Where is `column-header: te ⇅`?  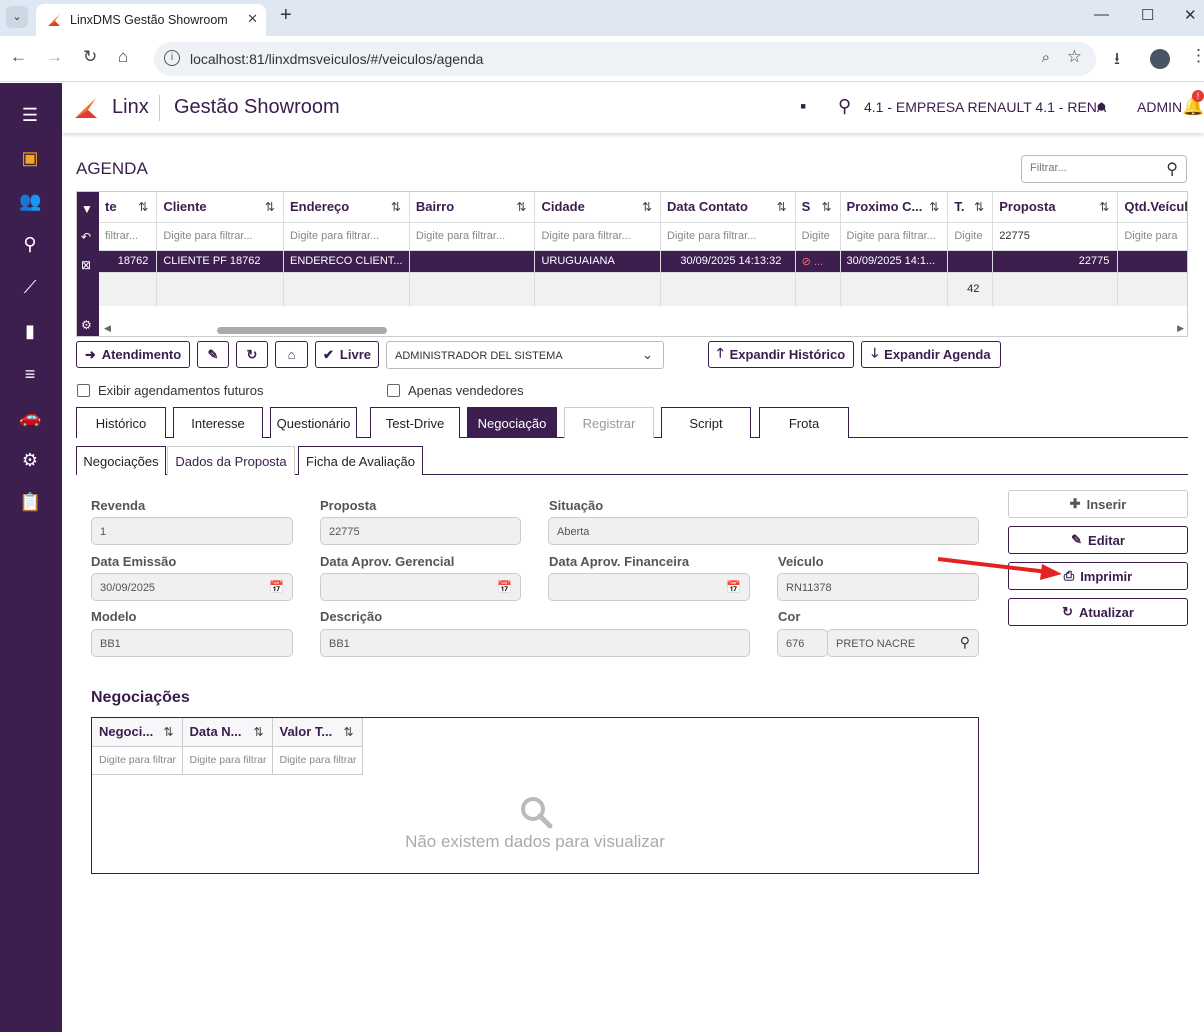 column-header: te ⇅ is located at coordinates (128, 207).